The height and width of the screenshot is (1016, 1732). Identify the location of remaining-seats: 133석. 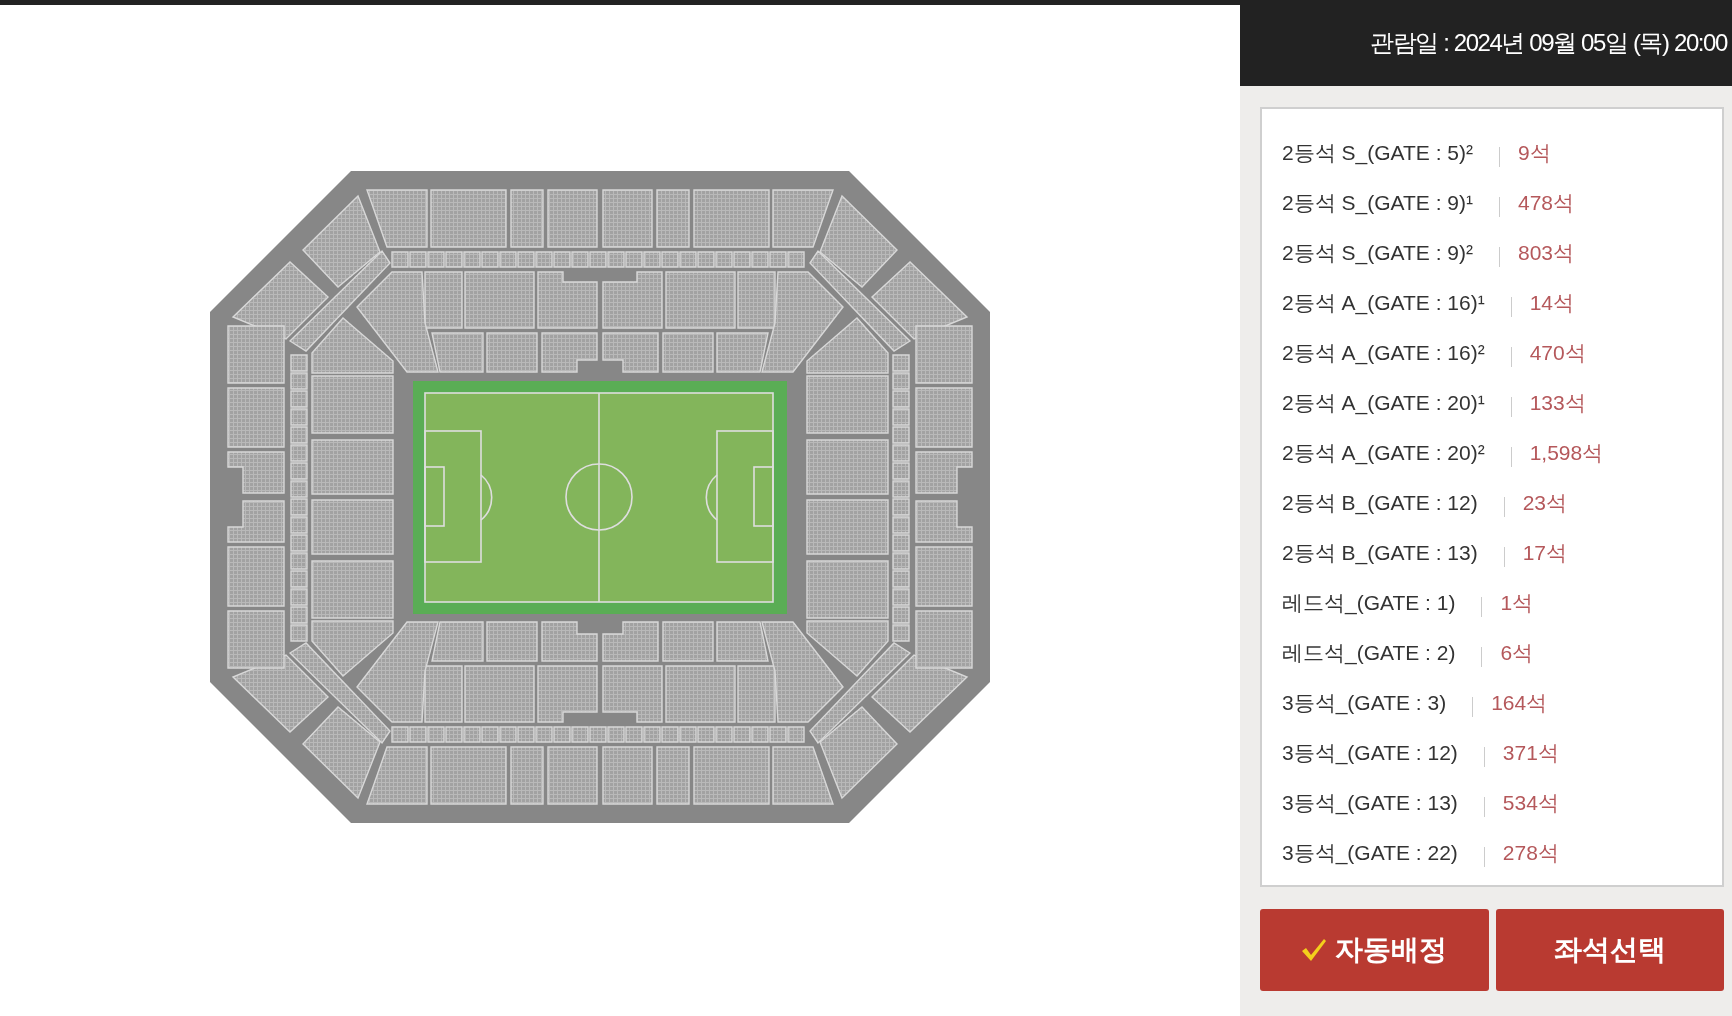
(1557, 403).